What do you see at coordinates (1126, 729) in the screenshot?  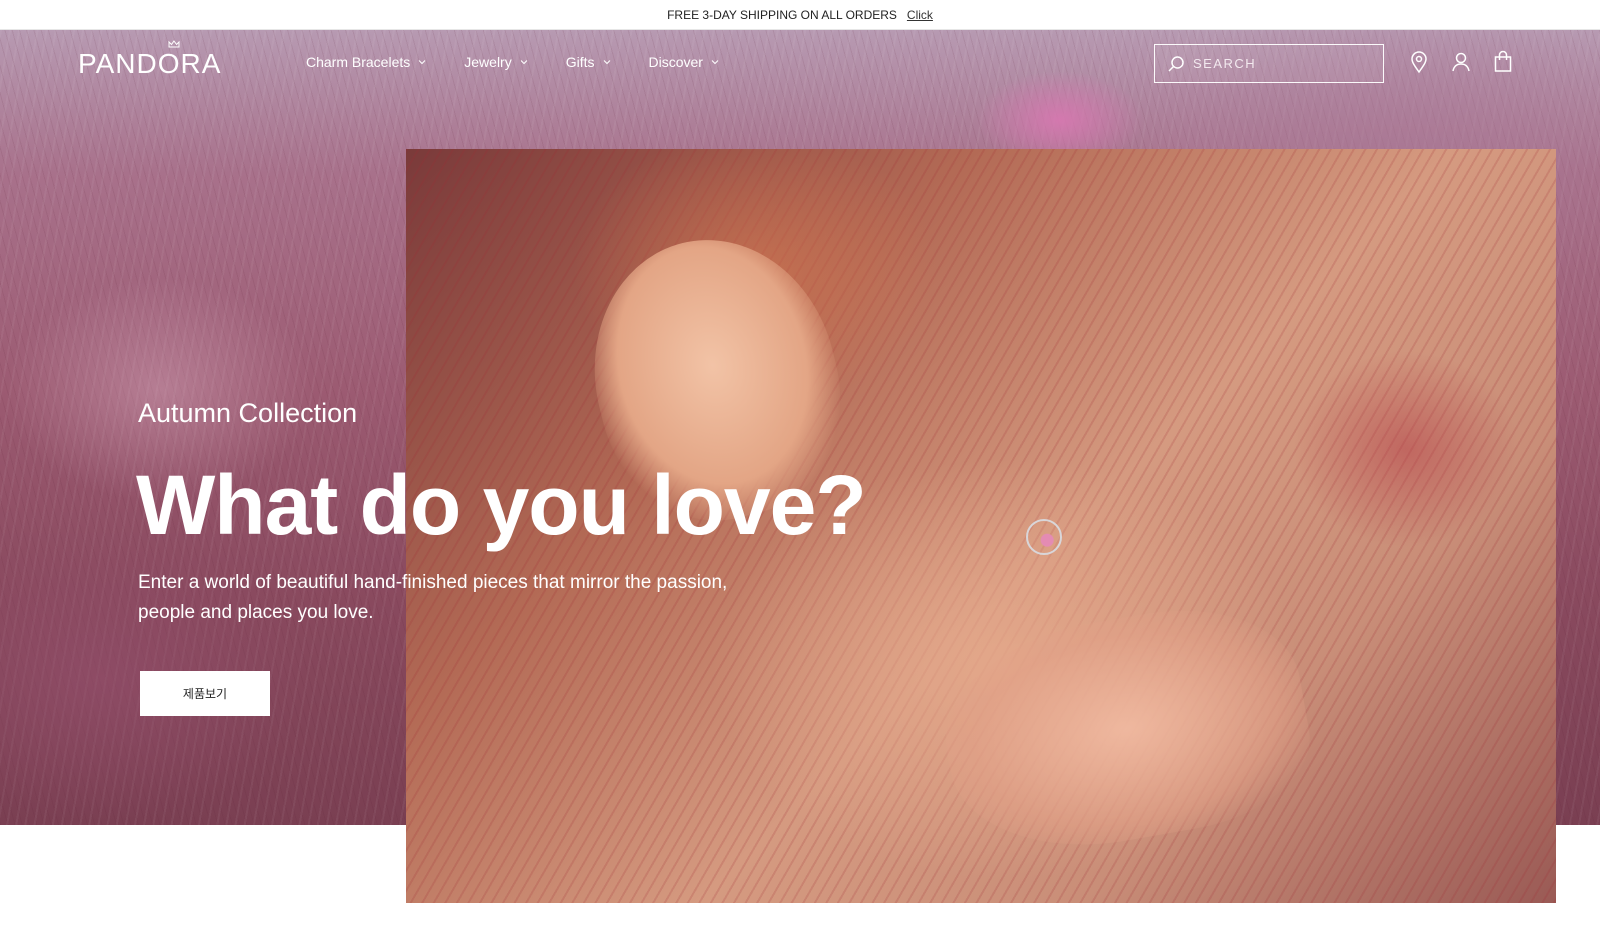 I see `model-hands-shape` at bounding box center [1126, 729].